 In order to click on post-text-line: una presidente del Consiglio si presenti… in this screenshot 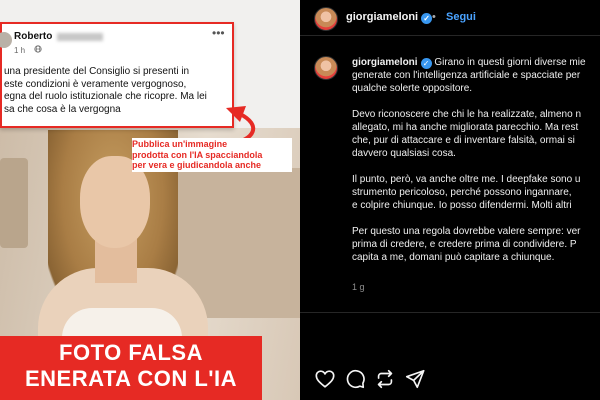, I will do `click(97, 71)`.